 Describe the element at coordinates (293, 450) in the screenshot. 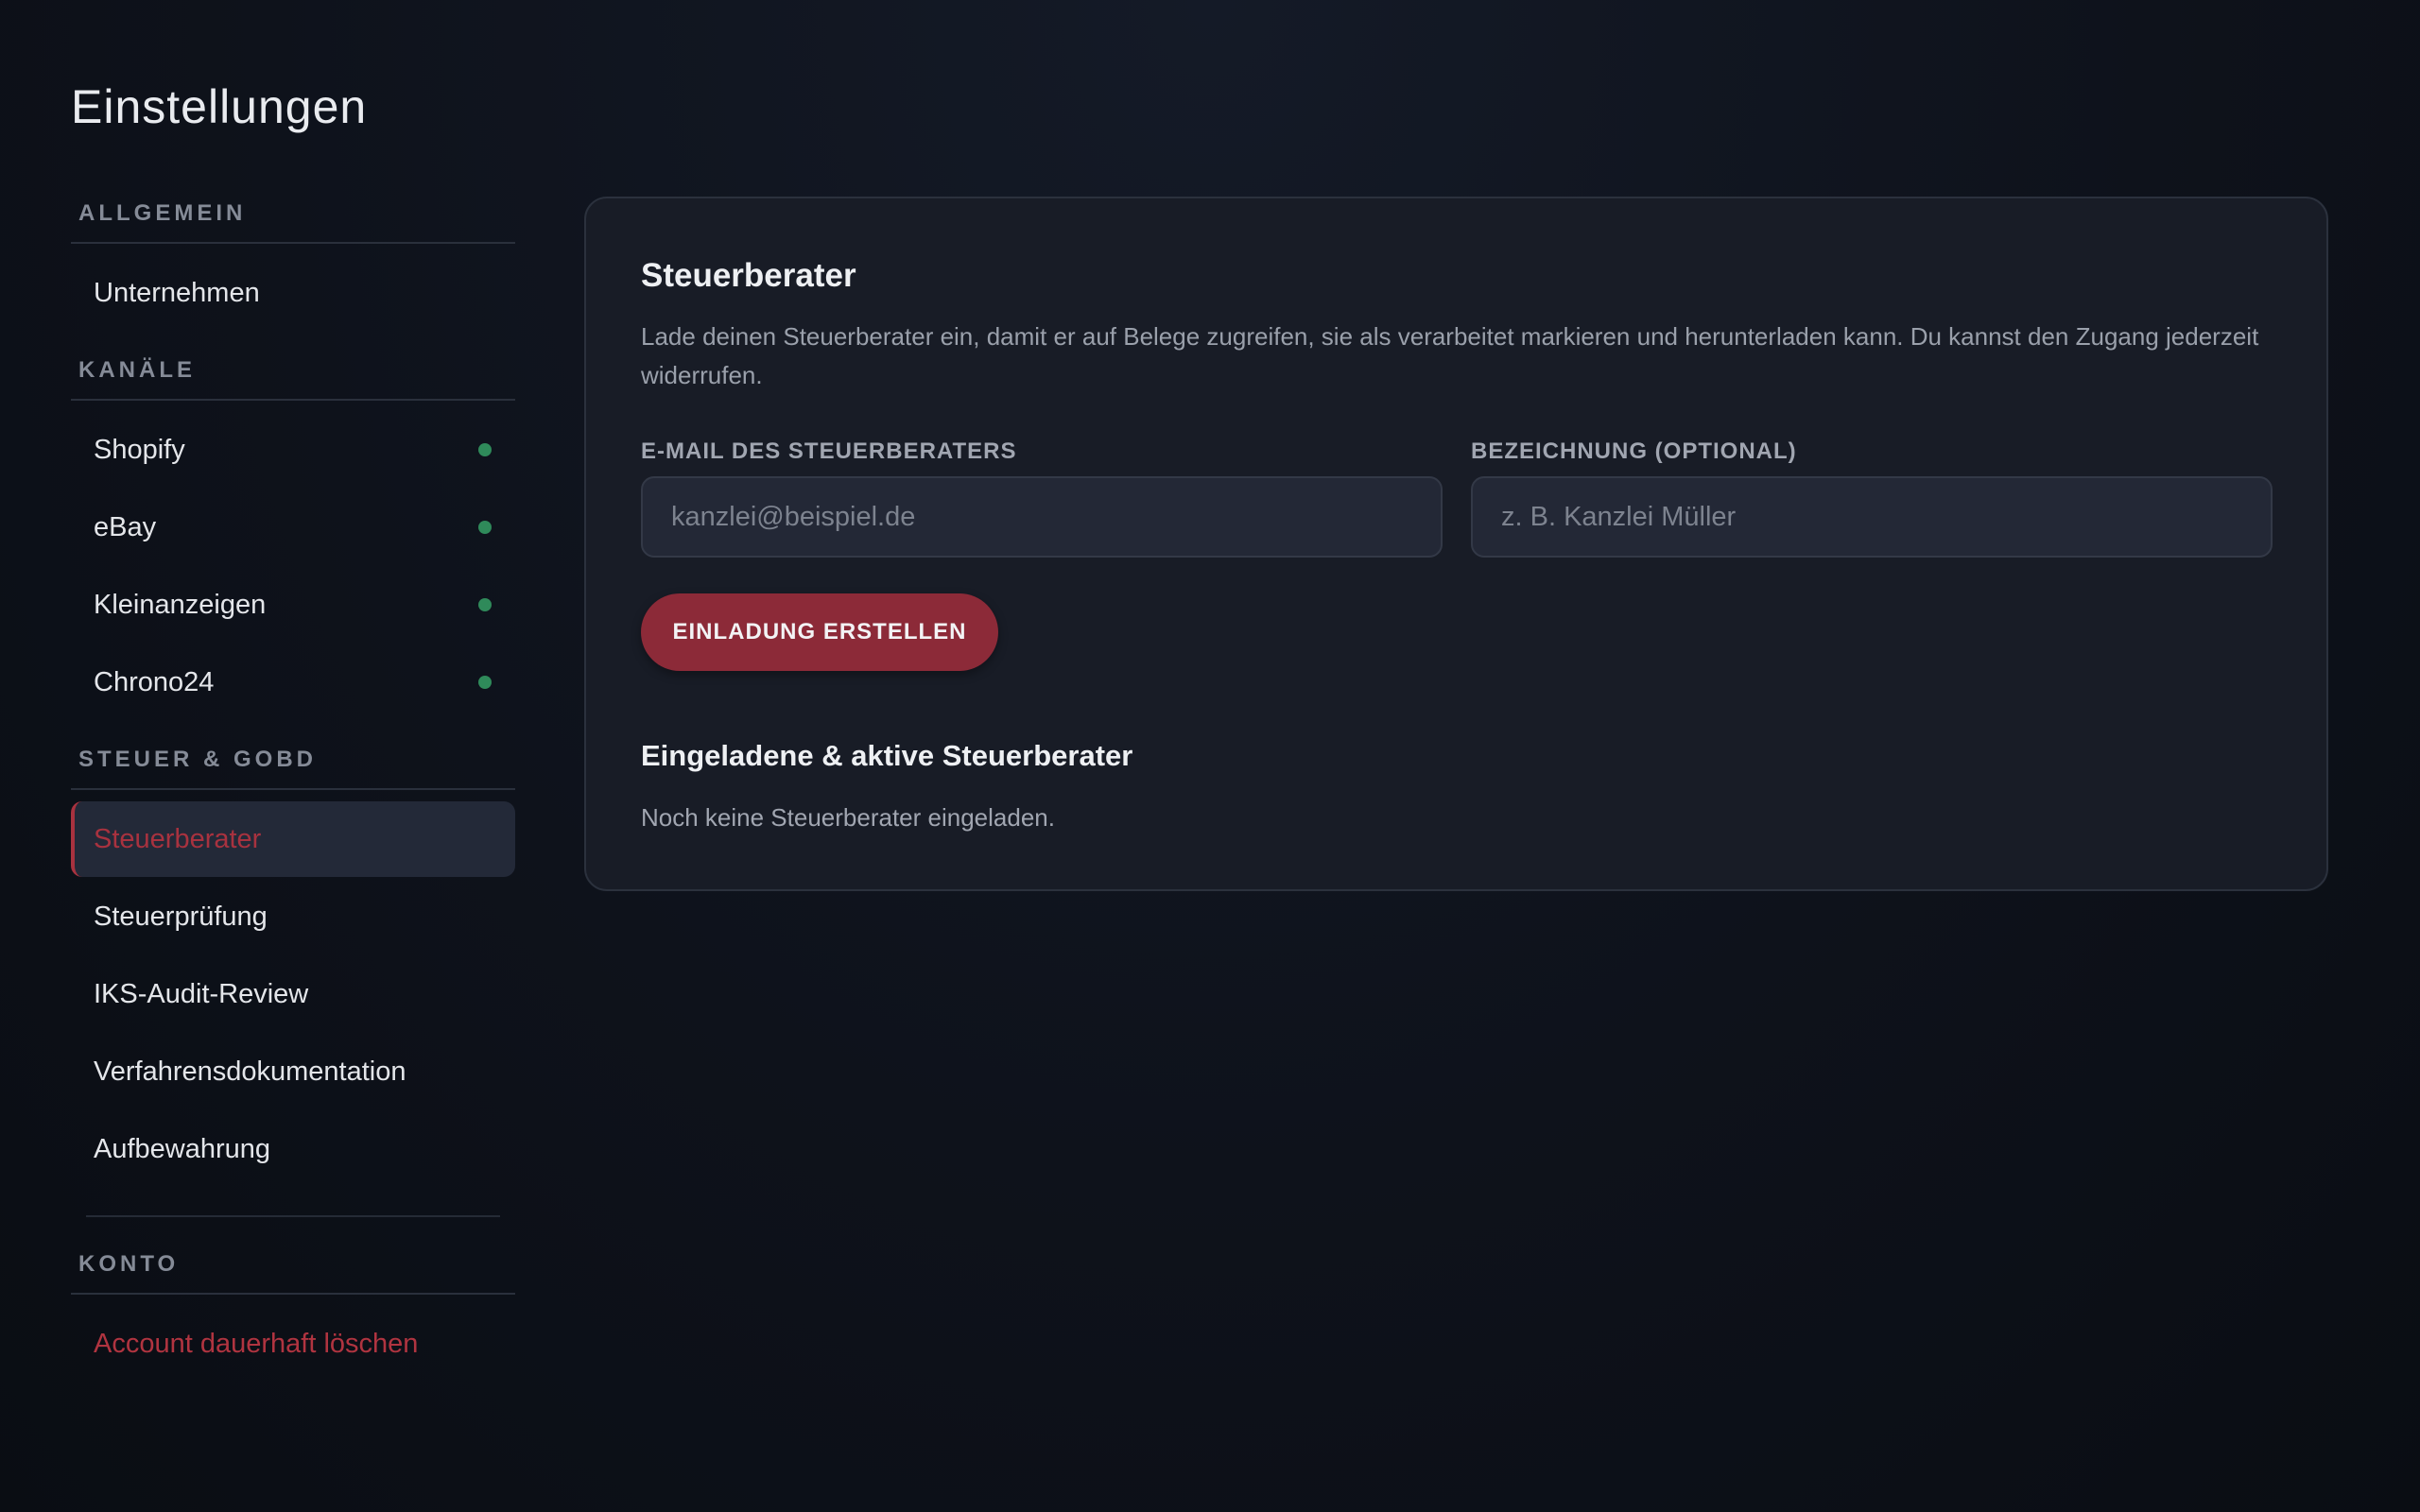

I see `sidebar-item-shopify: Shopify` at that location.